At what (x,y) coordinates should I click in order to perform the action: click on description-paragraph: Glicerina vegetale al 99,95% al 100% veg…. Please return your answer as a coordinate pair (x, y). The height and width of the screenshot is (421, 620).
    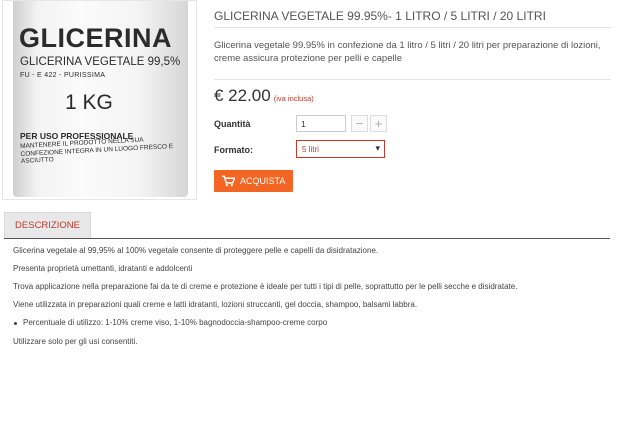
    Looking at the image, I should click on (196, 250).